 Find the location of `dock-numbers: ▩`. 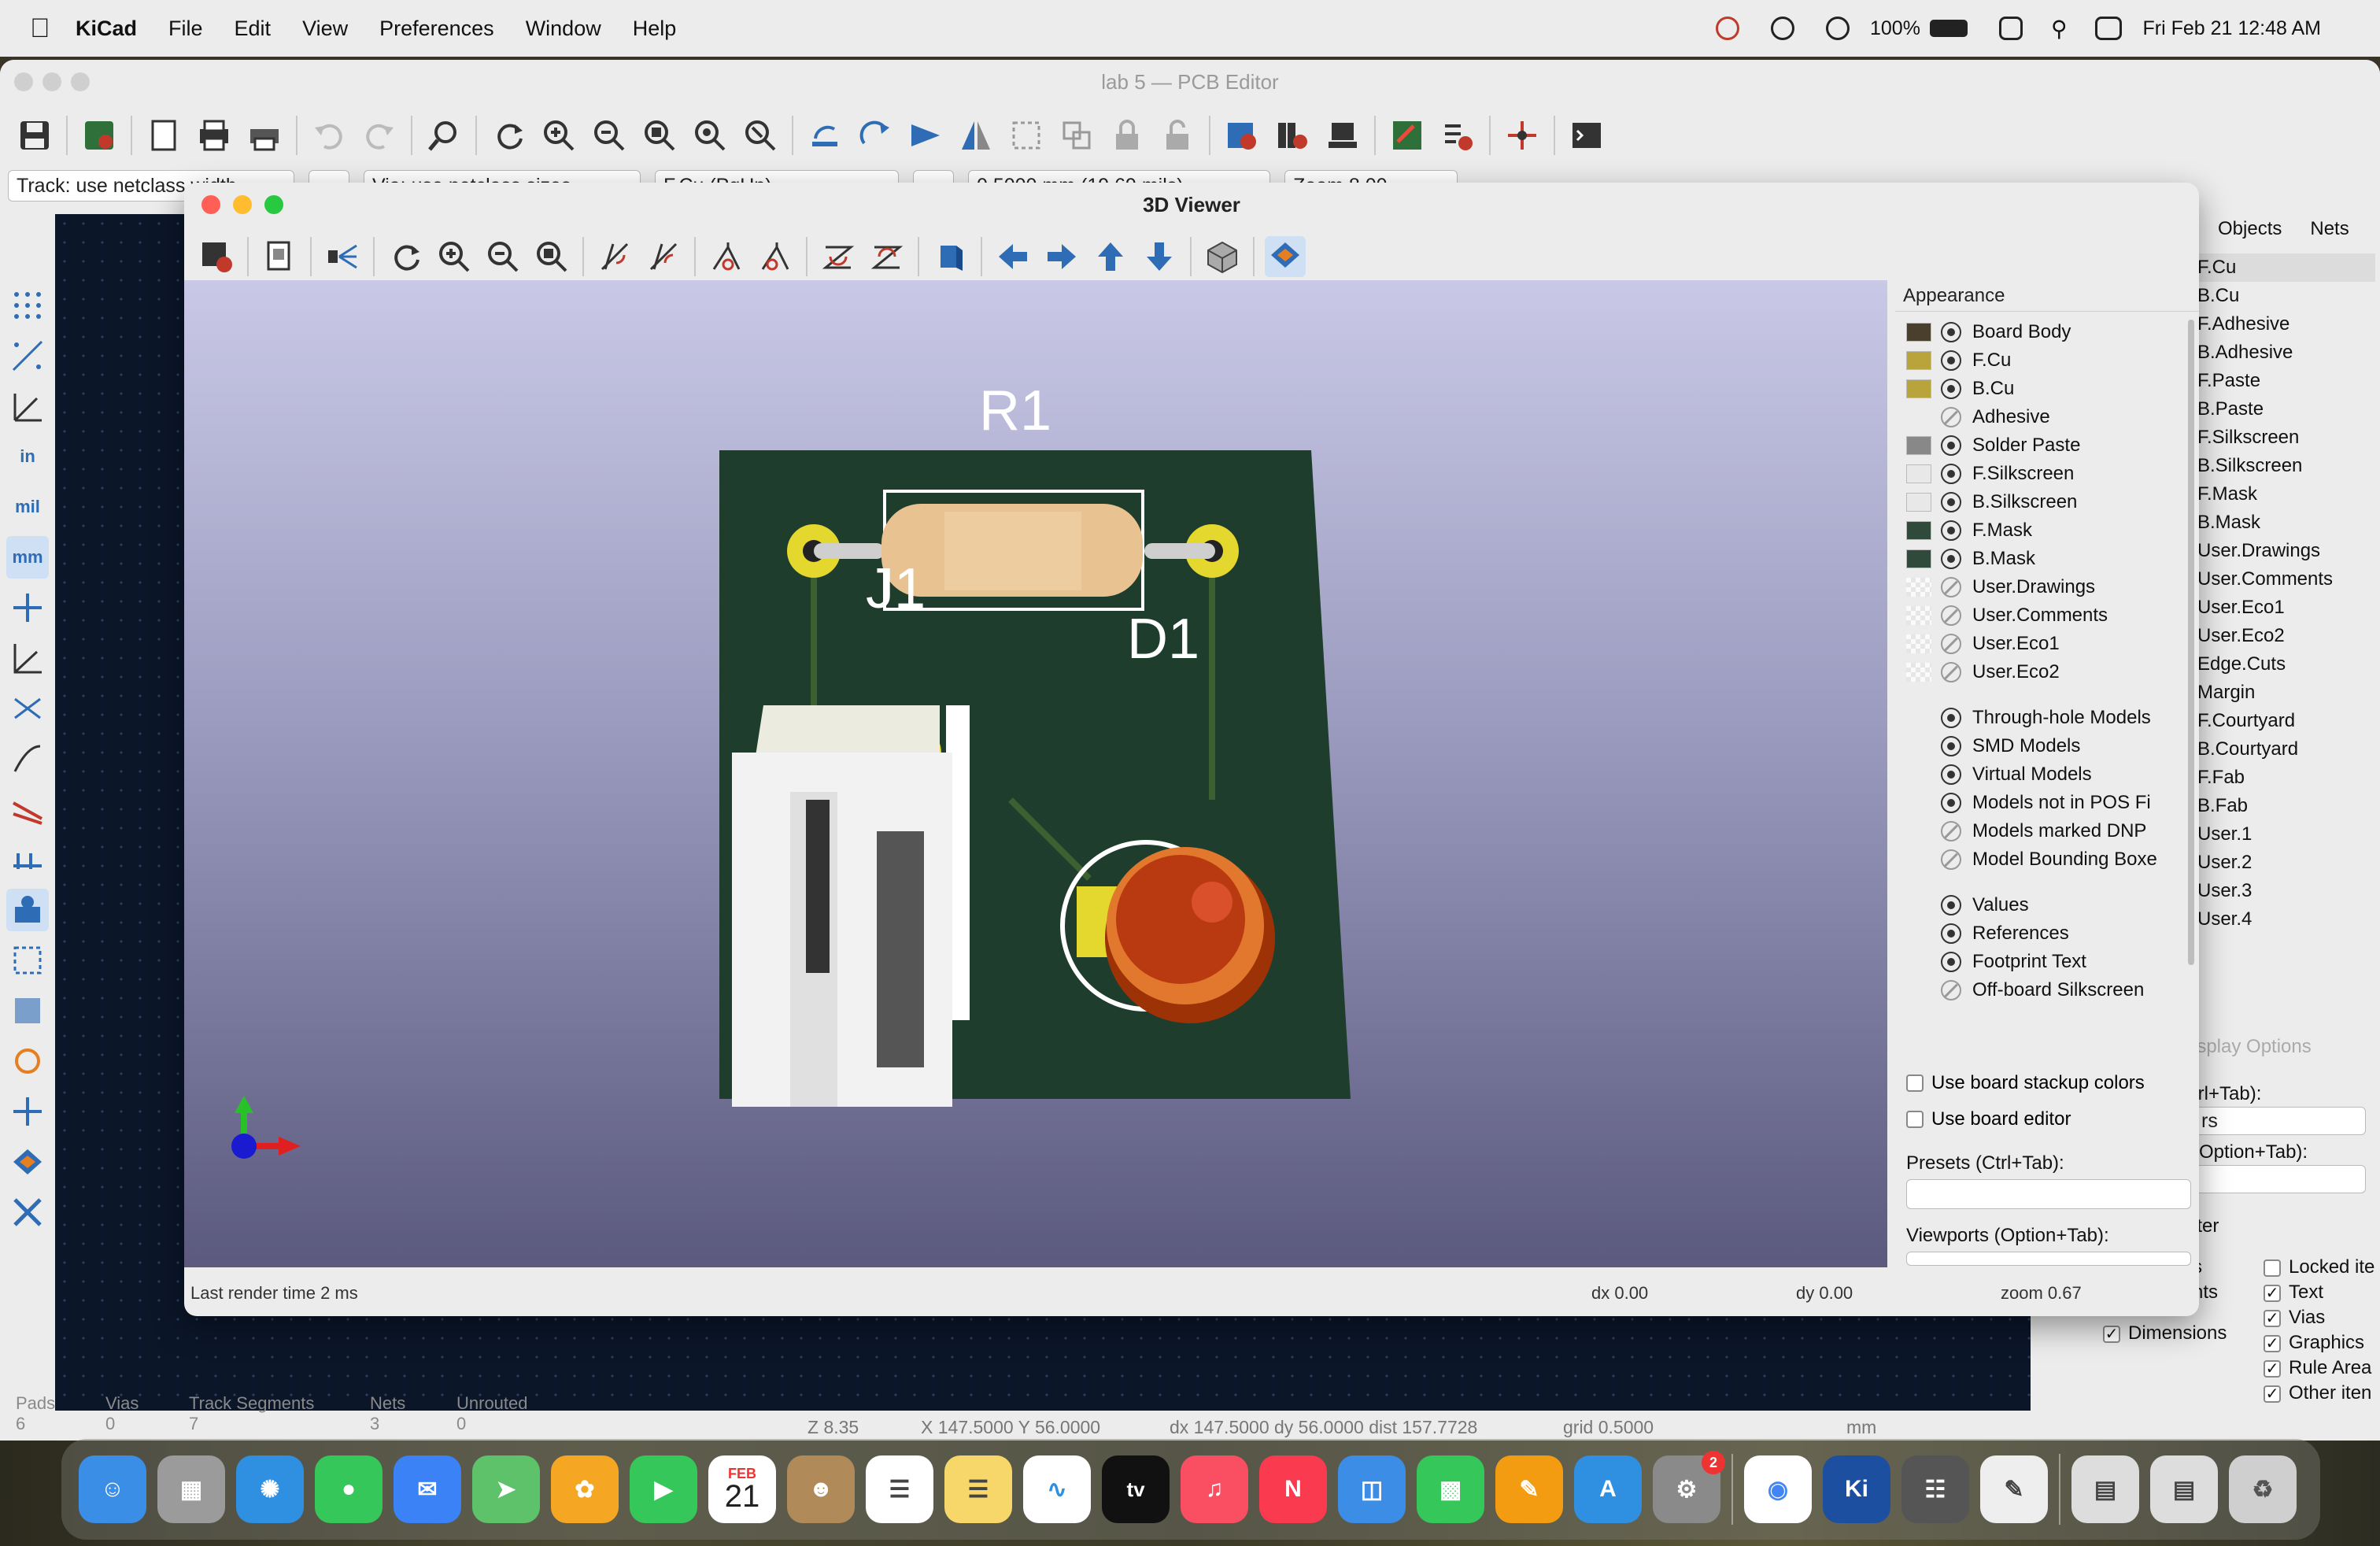

dock-numbers: ▩ is located at coordinates (1450, 1489).